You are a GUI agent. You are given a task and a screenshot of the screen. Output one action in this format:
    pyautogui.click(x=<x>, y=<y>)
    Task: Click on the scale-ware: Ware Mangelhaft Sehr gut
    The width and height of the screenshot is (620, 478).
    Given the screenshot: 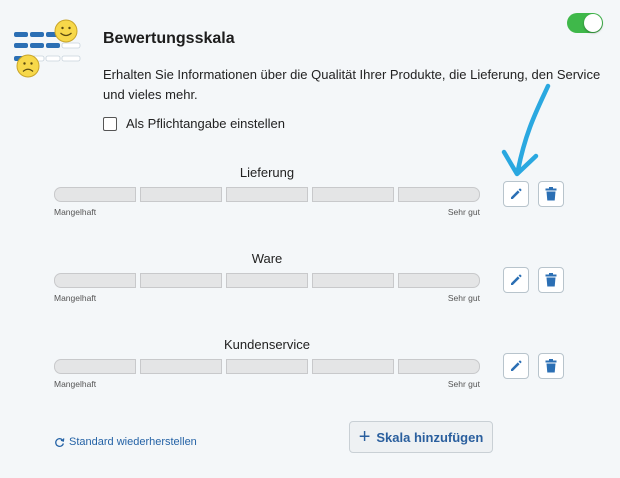 What is the action you would take?
    pyautogui.click(x=267, y=277)
    